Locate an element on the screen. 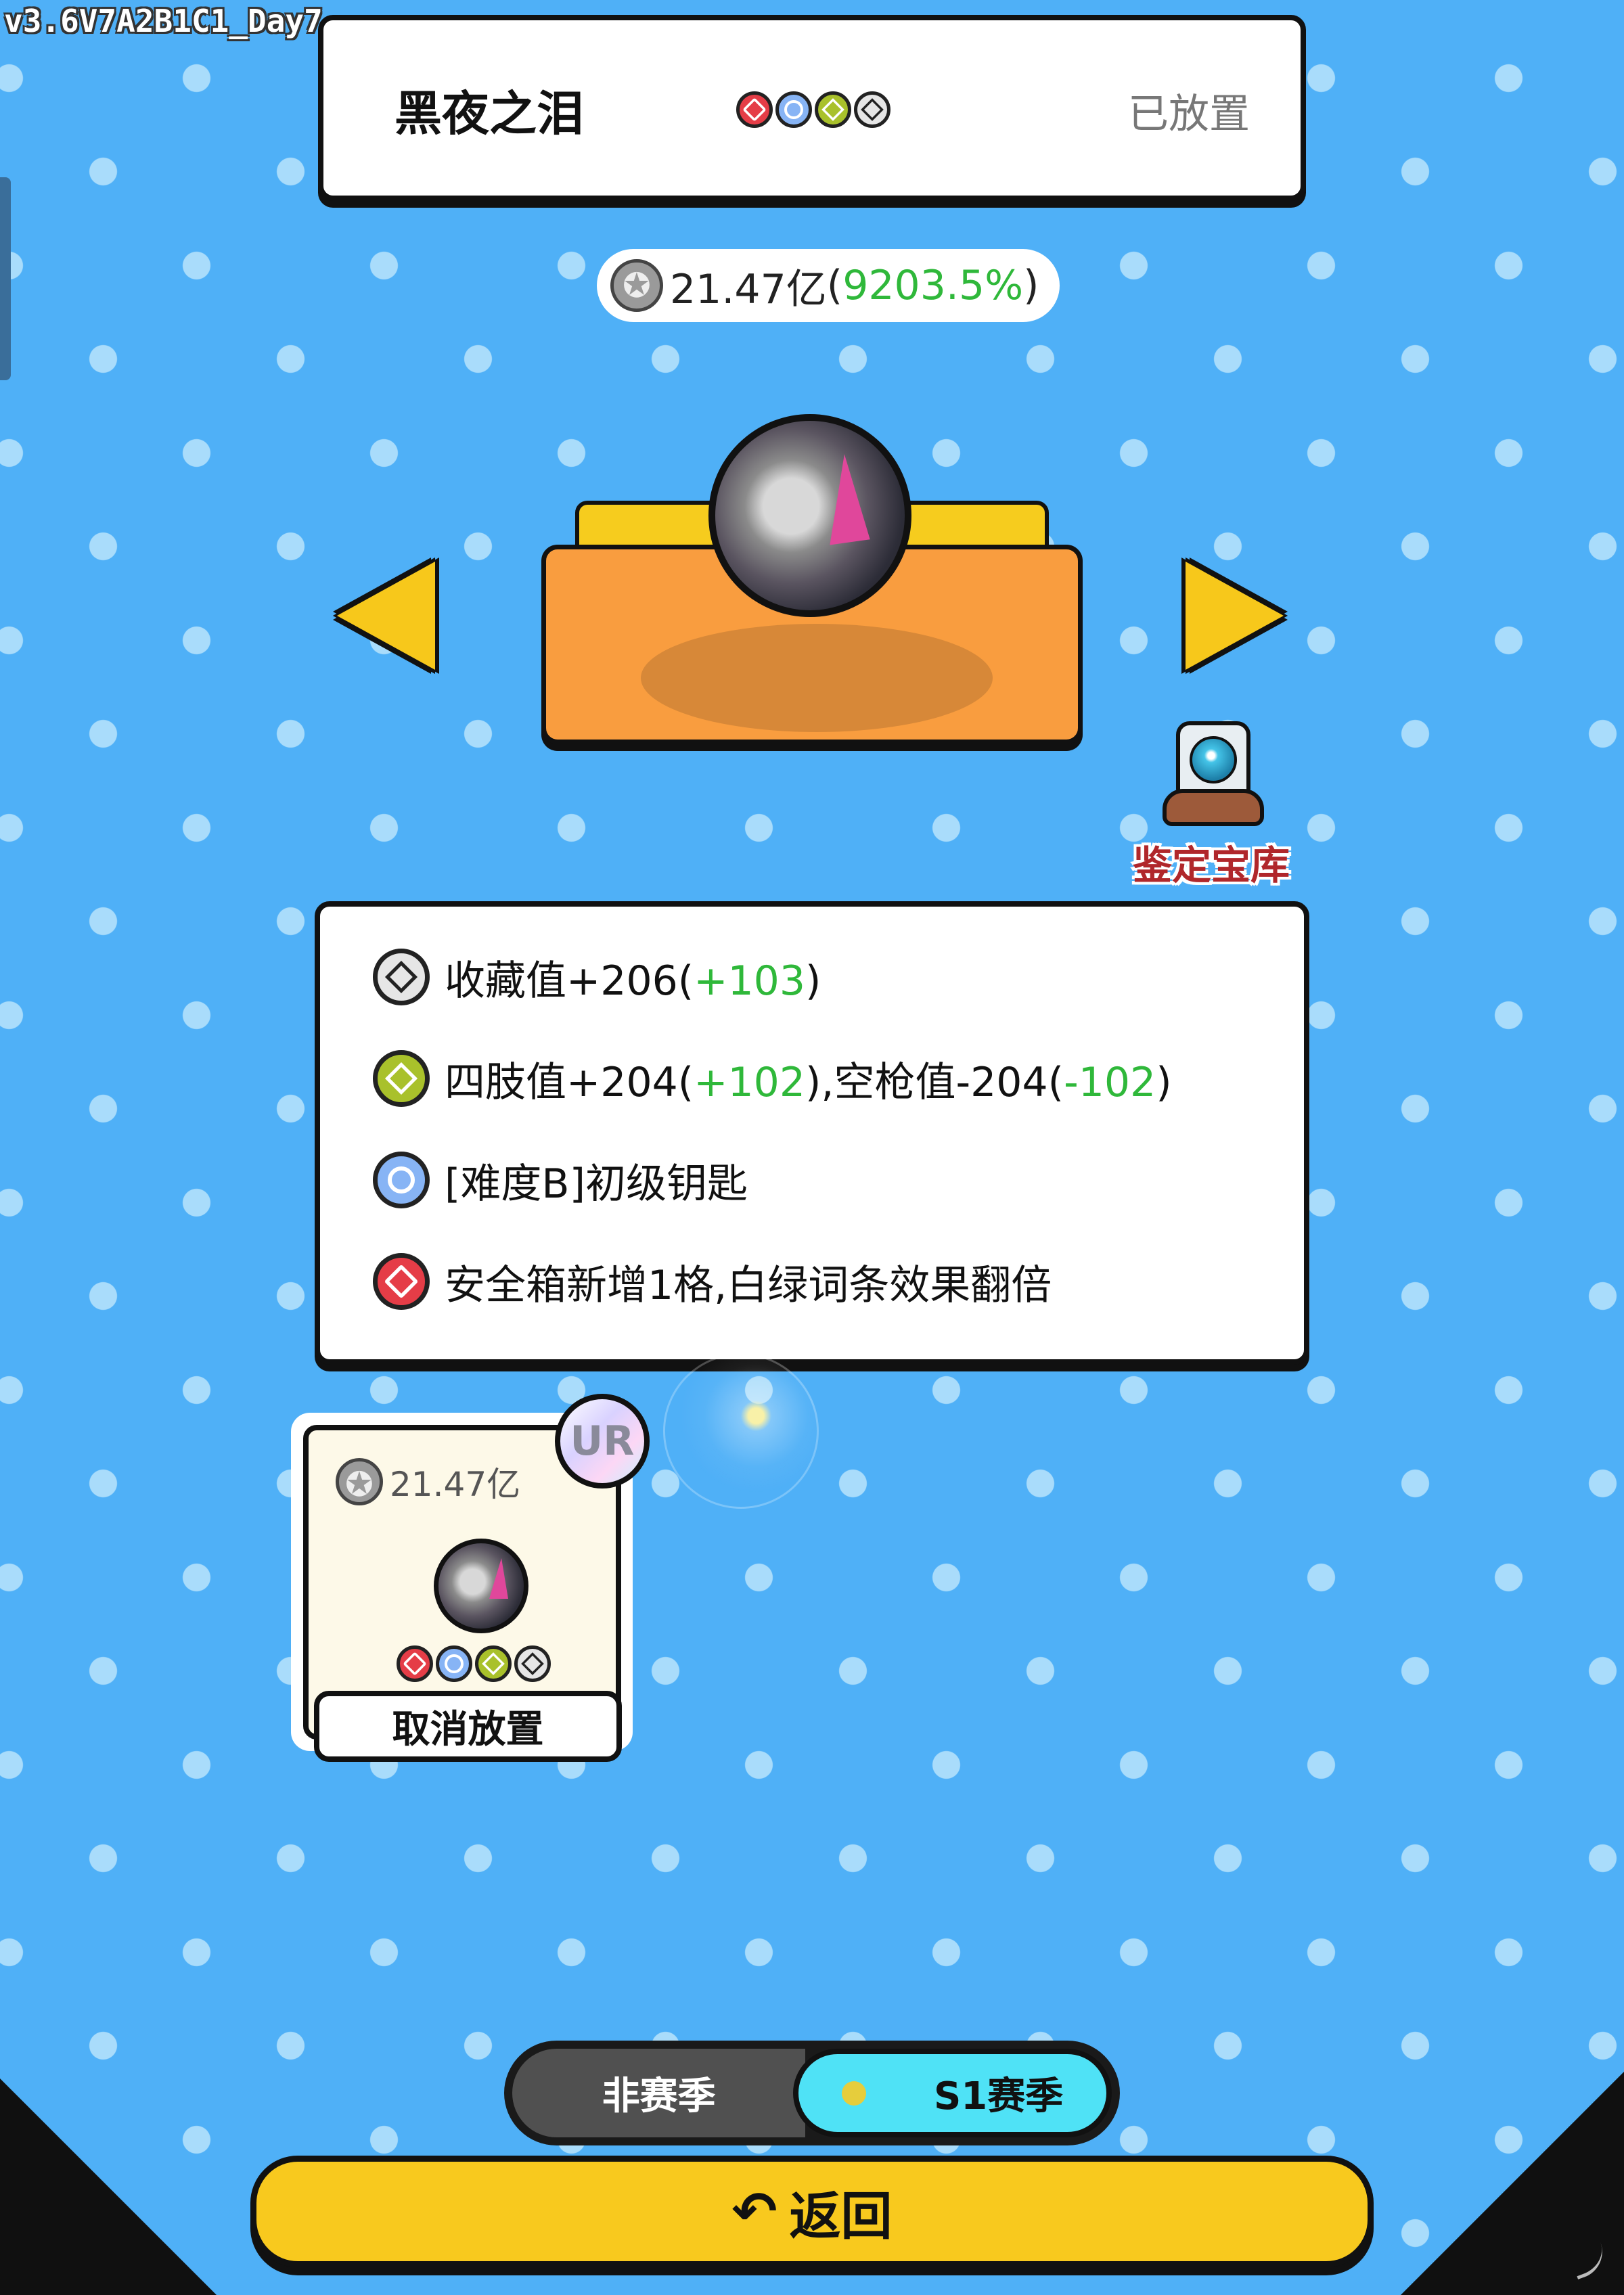 This screenshot has width=1624, height=2295. attribute-text: 收藏值+206(+103) is located at coordinates (633, 977).